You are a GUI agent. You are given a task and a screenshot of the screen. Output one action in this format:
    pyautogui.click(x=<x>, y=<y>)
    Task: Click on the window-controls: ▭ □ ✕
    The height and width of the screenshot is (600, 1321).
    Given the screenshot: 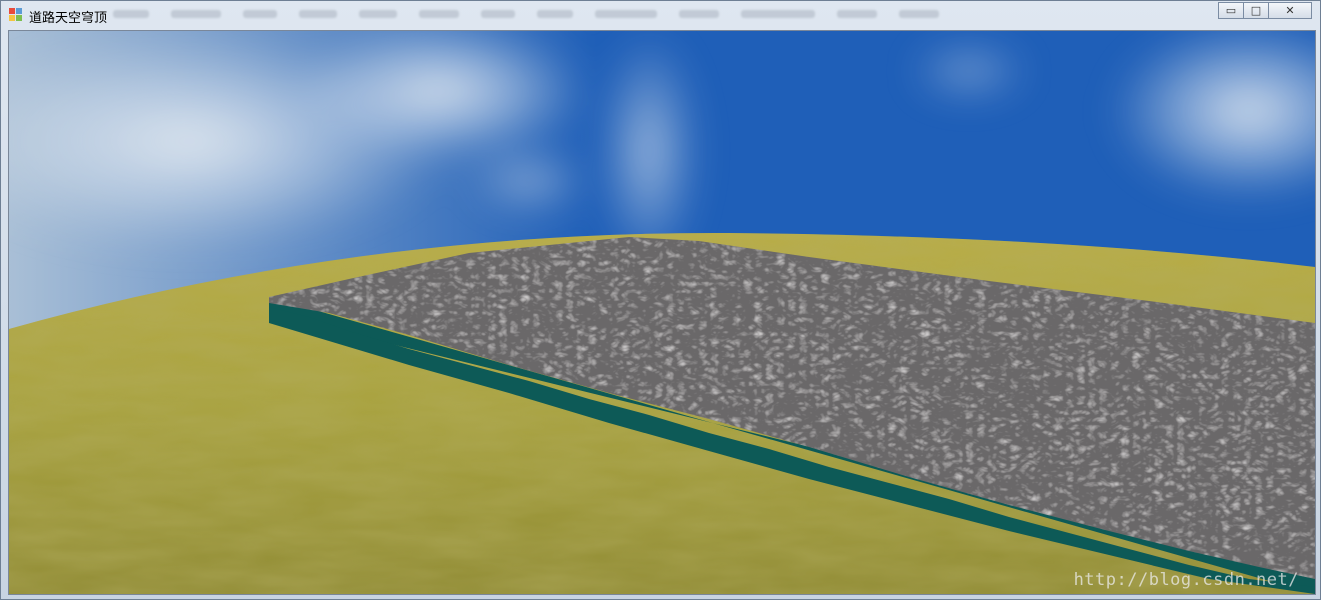 What is the action you would take?
    pyautogui.click(x=1265, y=10)
    